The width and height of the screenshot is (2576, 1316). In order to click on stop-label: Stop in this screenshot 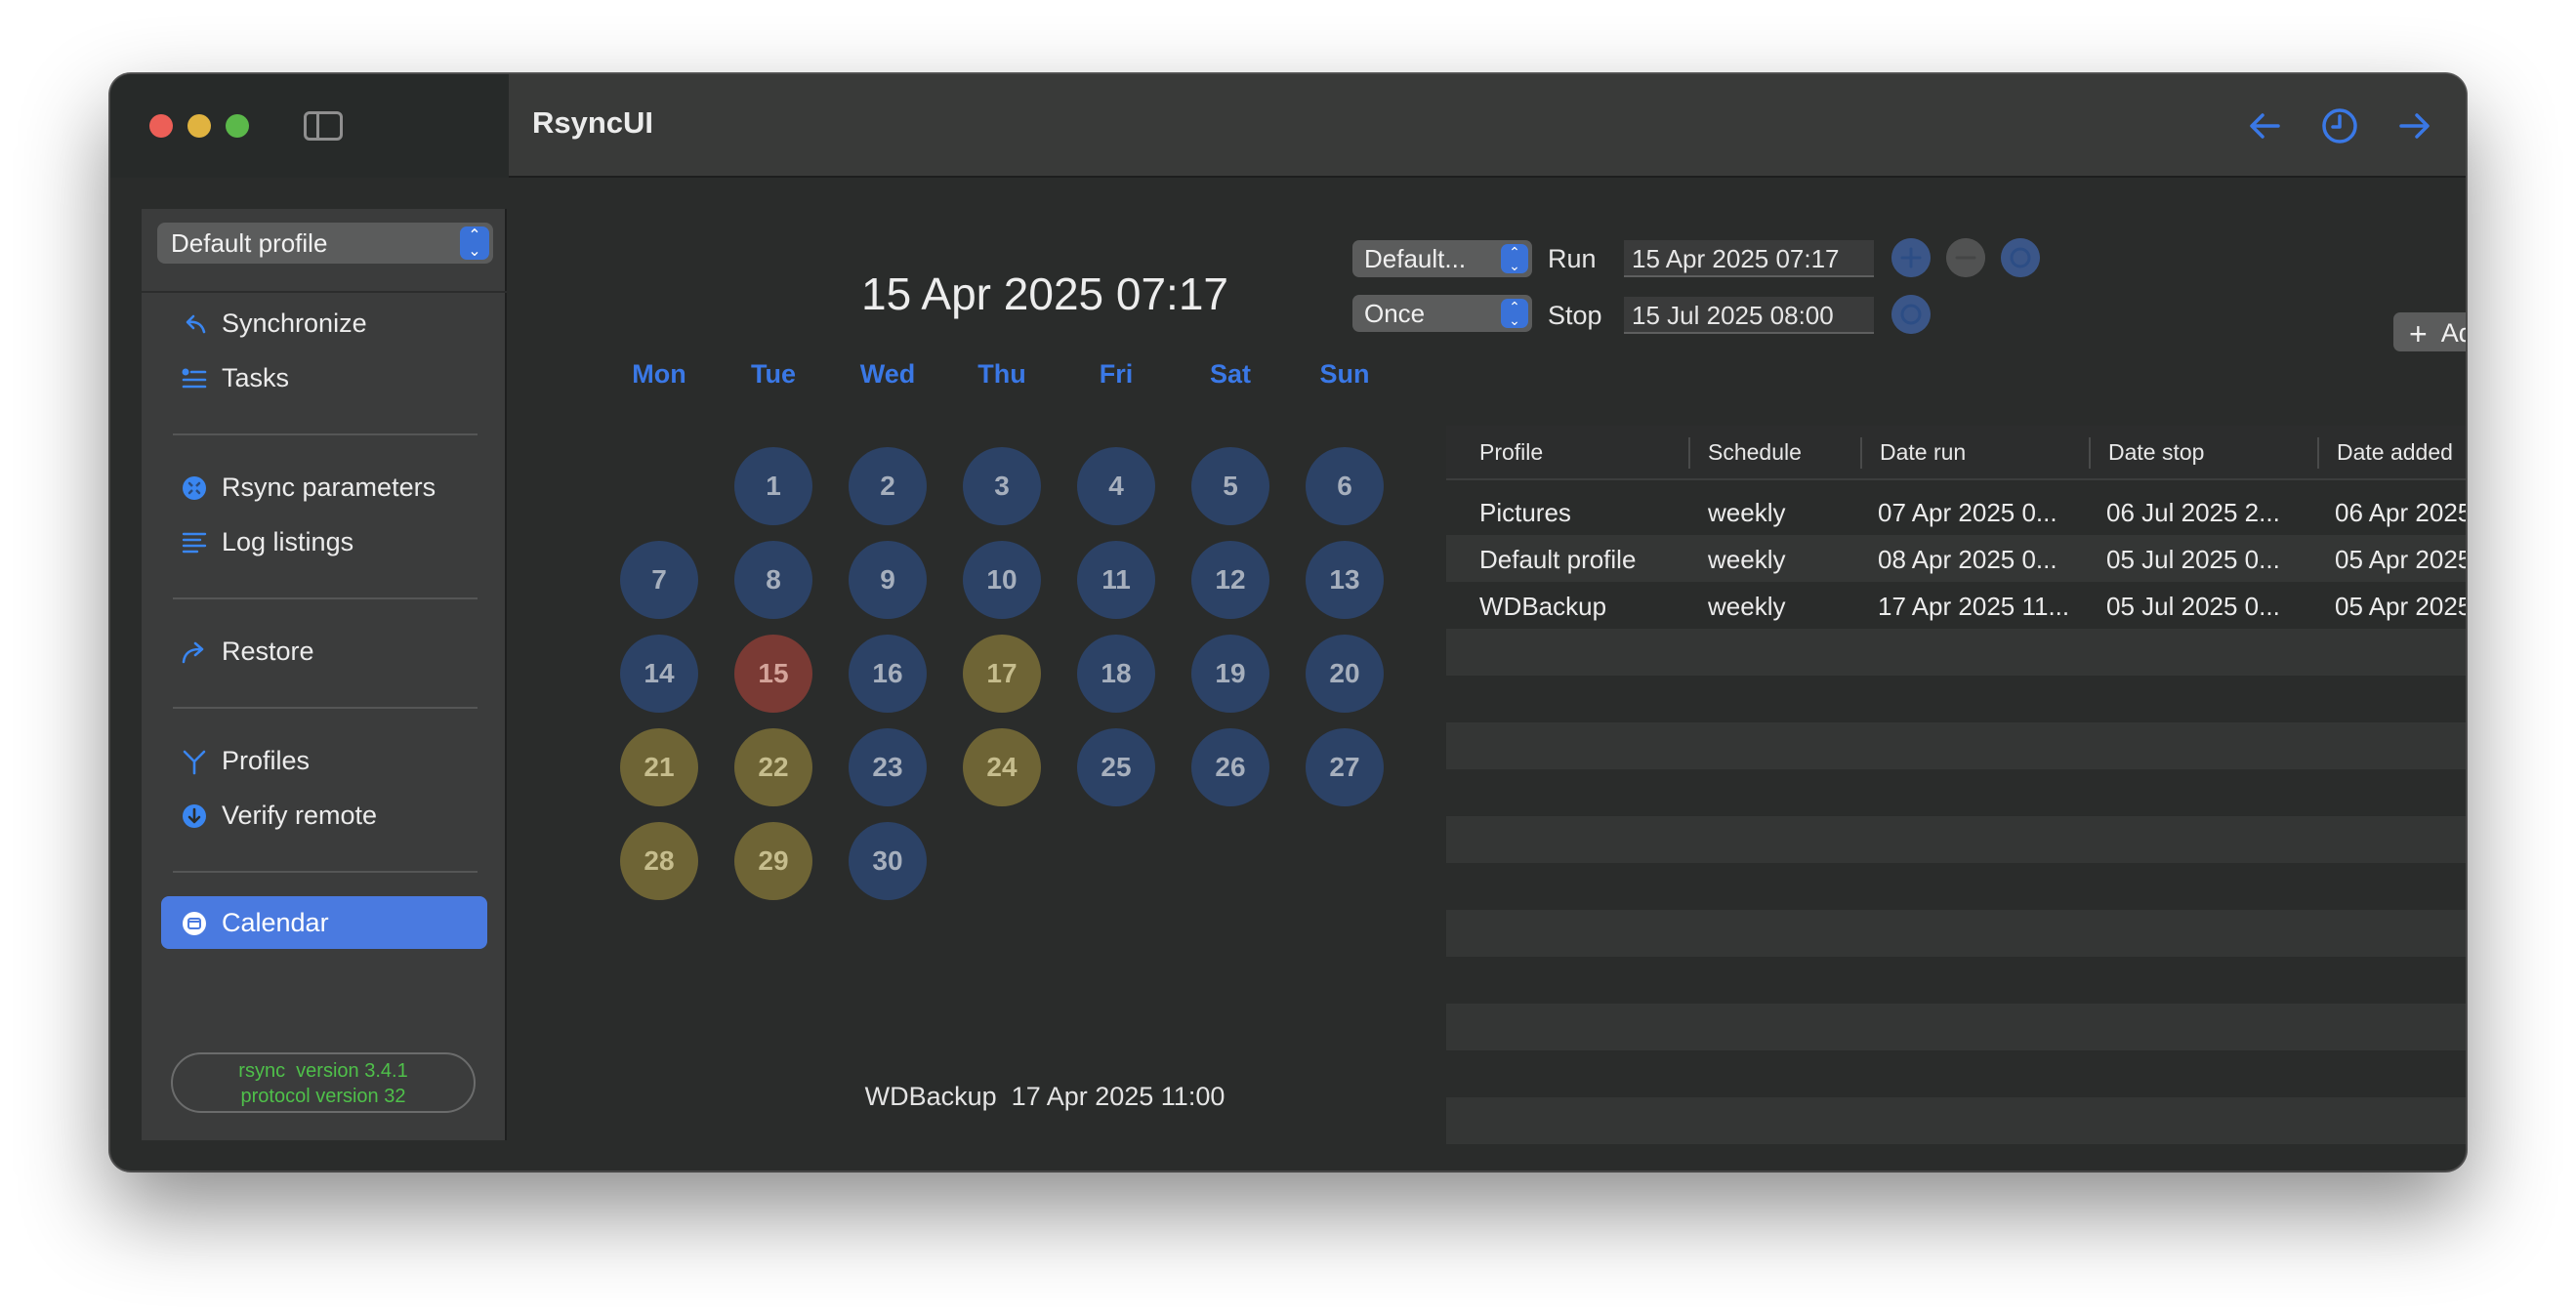, I will do `click(1575, 315)`.